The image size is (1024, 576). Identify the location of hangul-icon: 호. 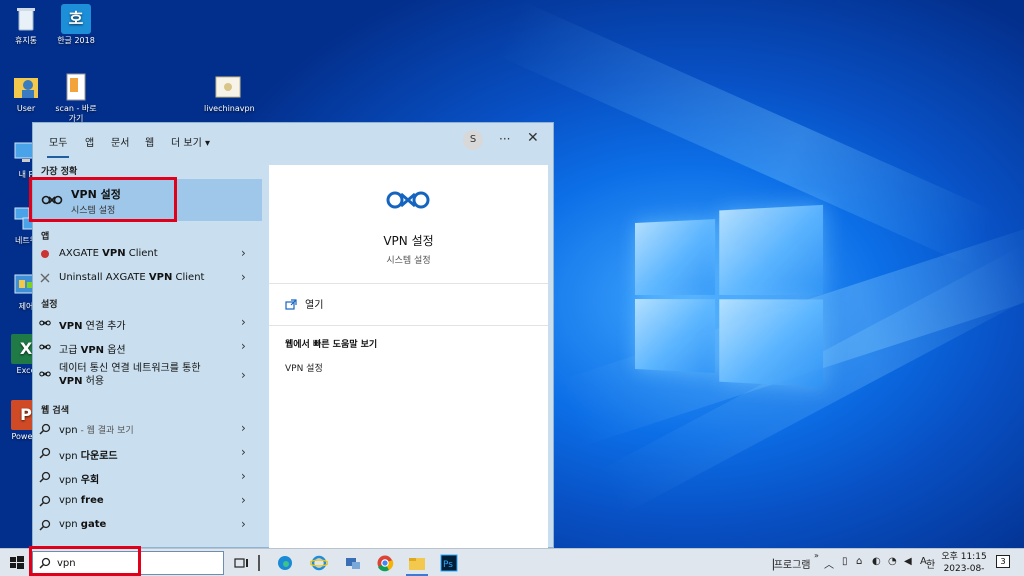
(76, 19).